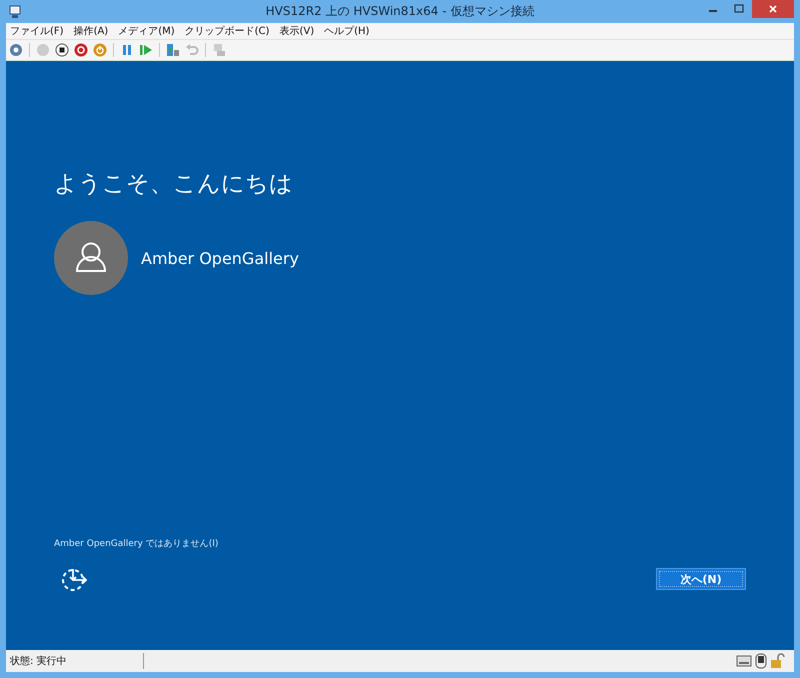 This screenshot has width=800, height=678. I want to click on ctrl-alt-del-icon, so click(16, 50).